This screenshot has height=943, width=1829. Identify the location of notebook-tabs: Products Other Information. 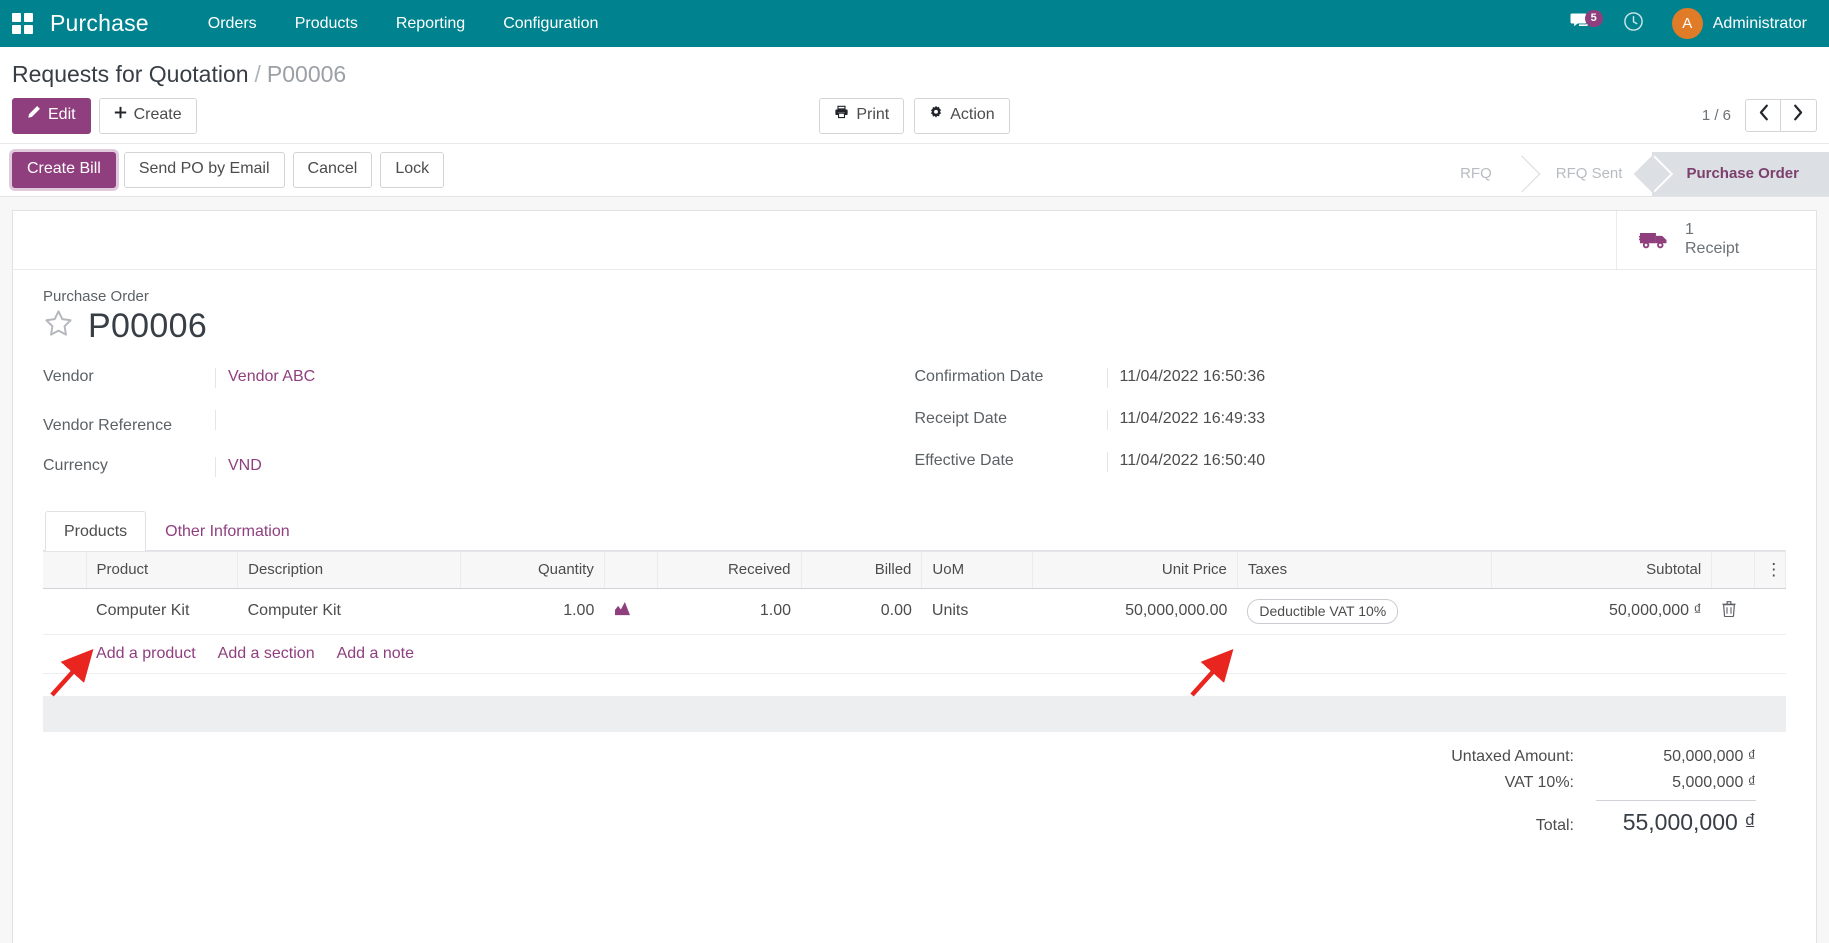
(914, 530).